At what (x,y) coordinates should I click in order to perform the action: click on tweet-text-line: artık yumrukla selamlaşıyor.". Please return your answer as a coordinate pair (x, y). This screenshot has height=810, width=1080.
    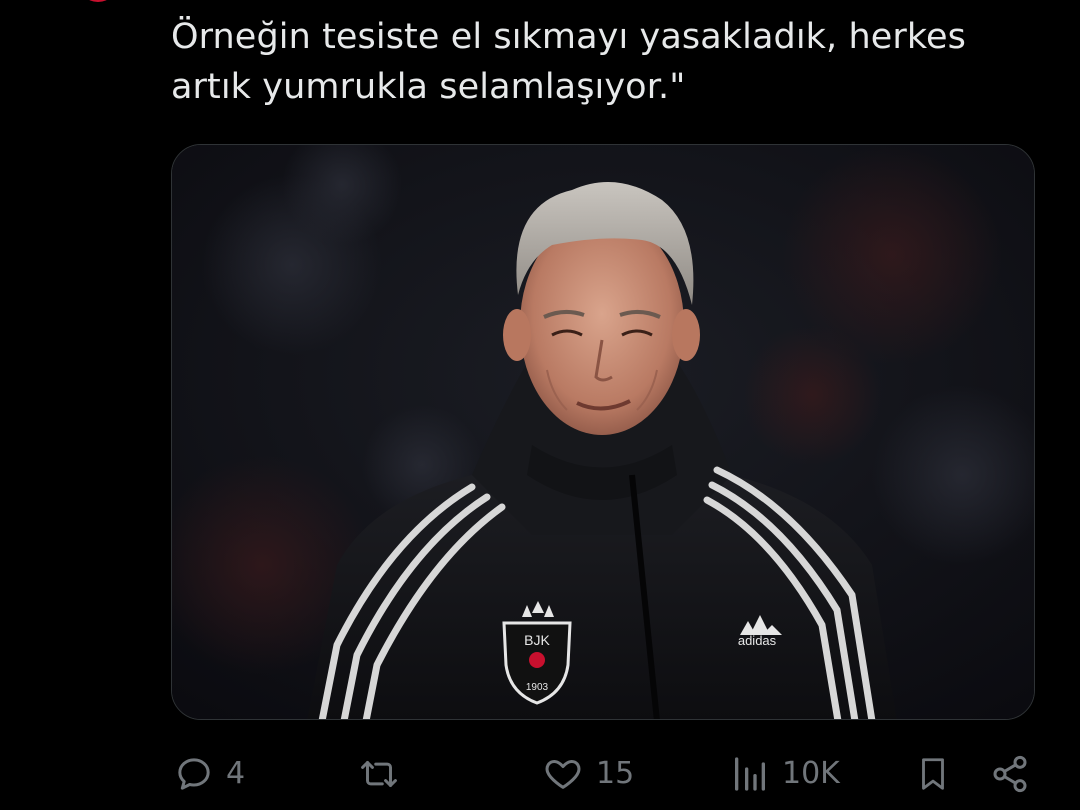
    Looking at the image, I should click on (428, 87).